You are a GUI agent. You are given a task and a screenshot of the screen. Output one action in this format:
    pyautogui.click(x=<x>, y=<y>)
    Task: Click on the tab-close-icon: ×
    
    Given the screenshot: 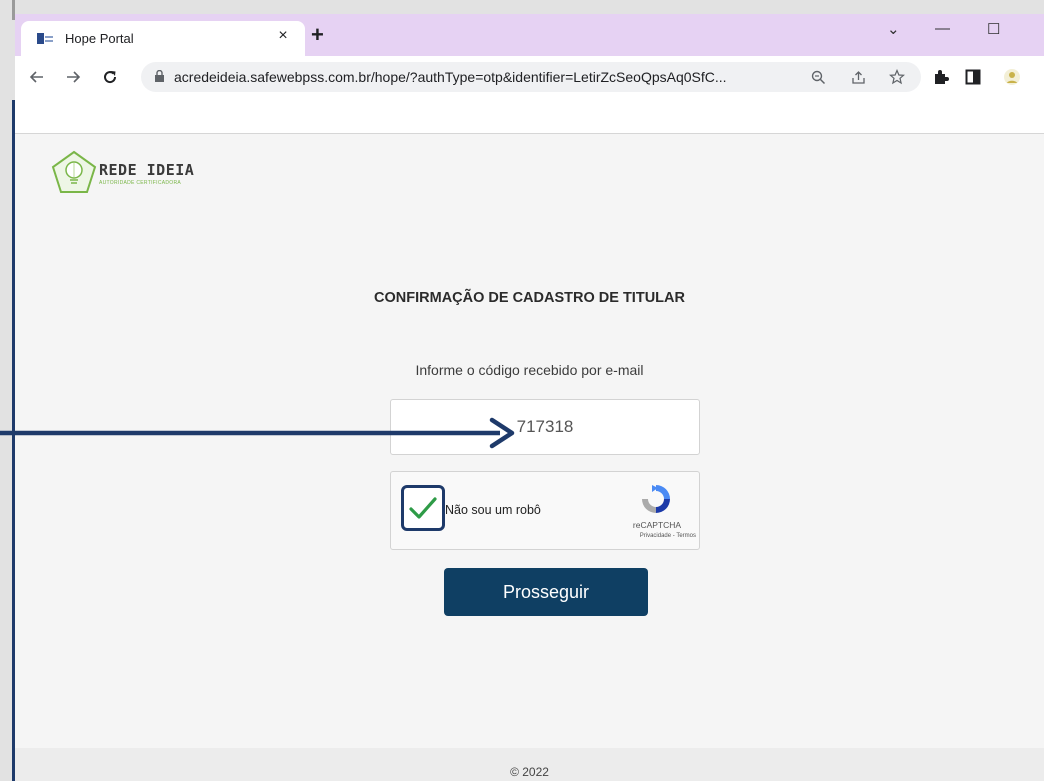 What is the action you would take?
    pyautogui.click(x=283, y=36)
    